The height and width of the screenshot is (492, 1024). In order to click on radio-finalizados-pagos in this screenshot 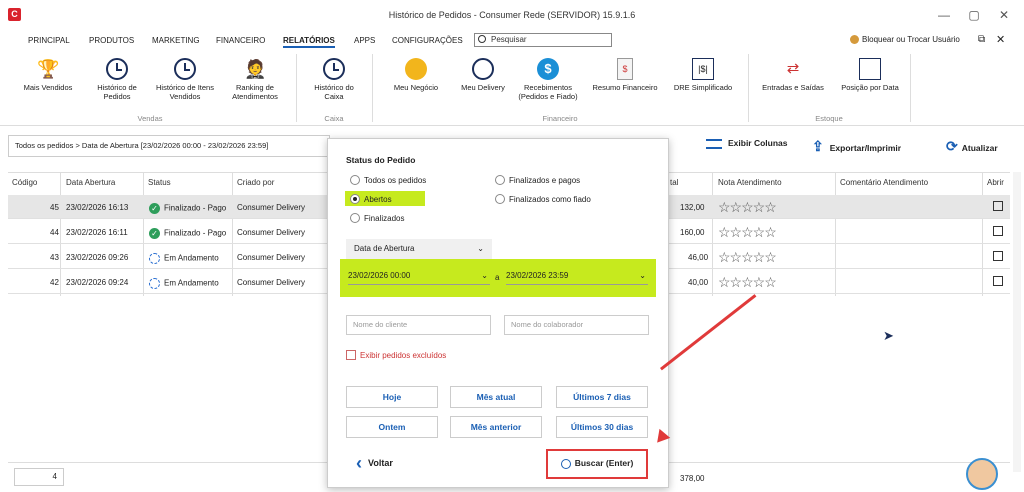, I will do `click(500, 180)`.